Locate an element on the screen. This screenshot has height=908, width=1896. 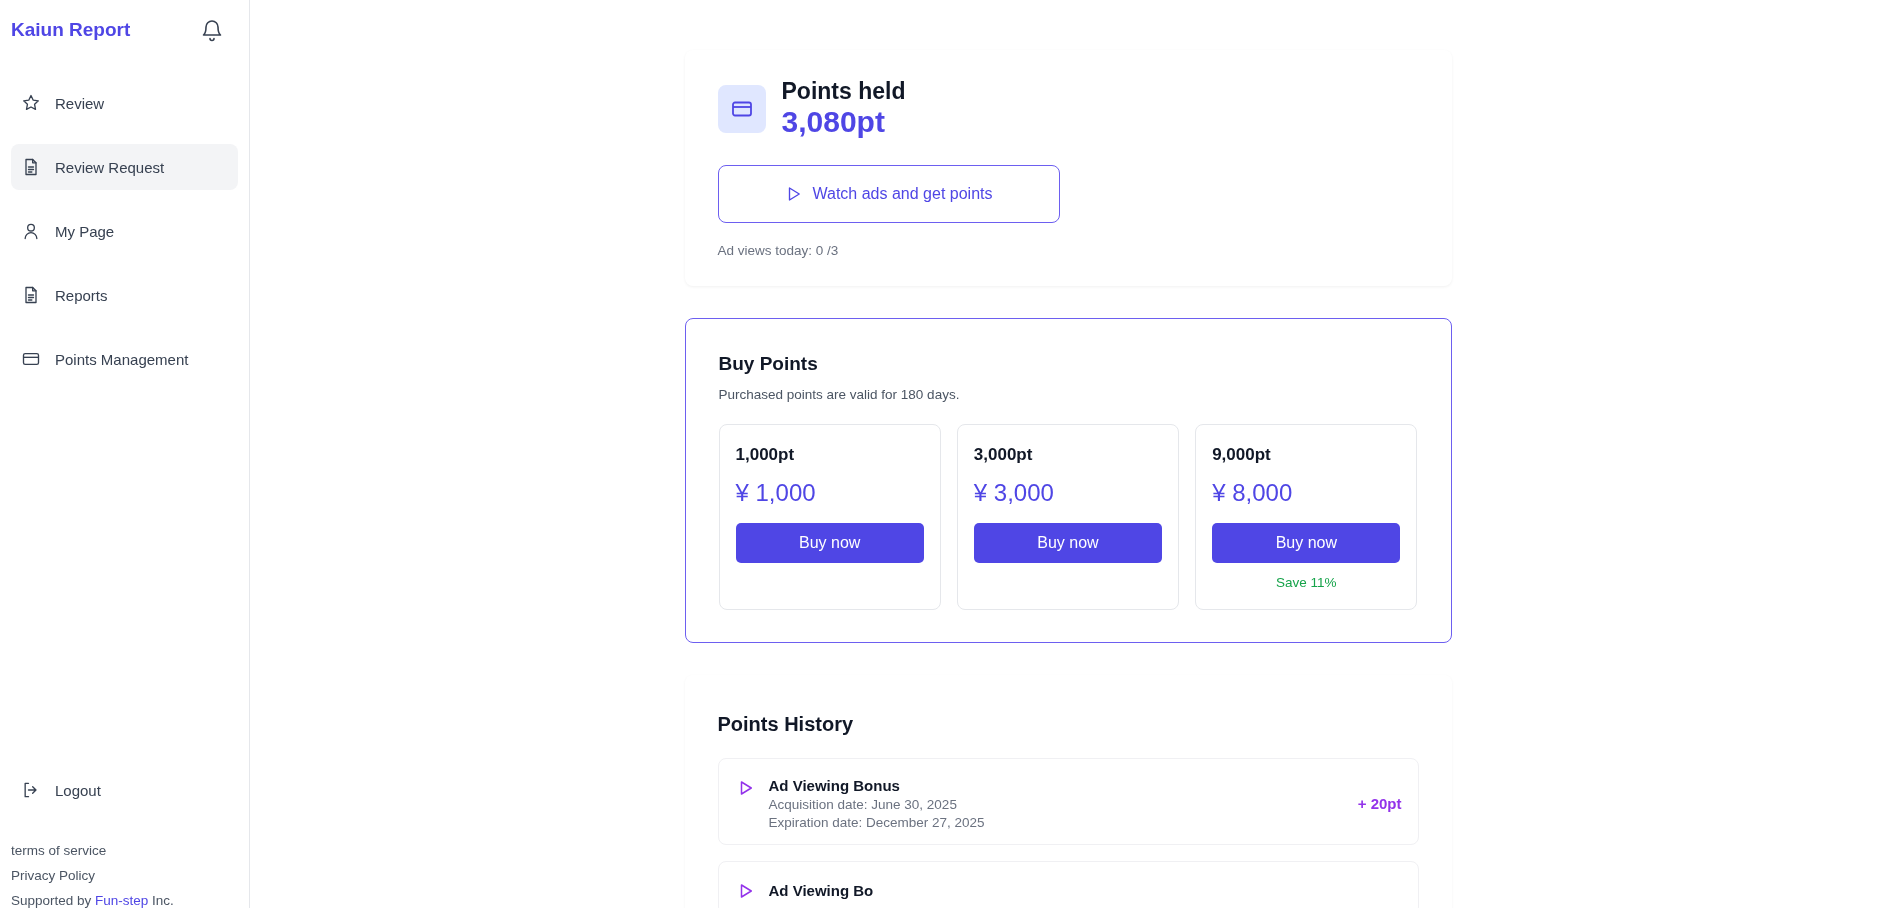
watch-ads-button: Watch ads and get points is located at coordinates (888, 194).